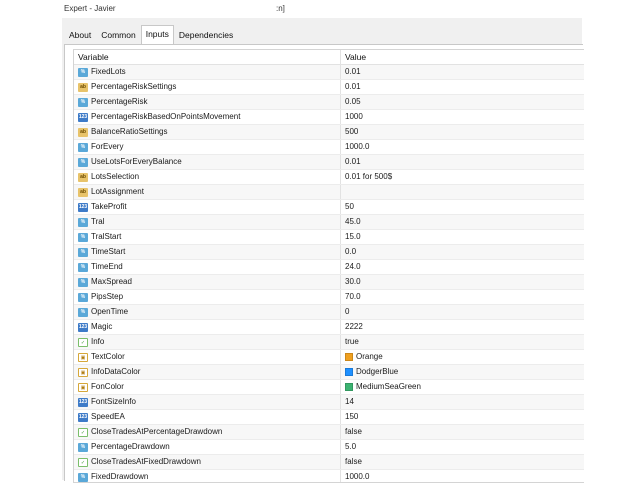 The width and height of the screenshot is (640, 483). I want to click on table-row: % UseLotsForEveryBalance 0.01, so click(329, 162).